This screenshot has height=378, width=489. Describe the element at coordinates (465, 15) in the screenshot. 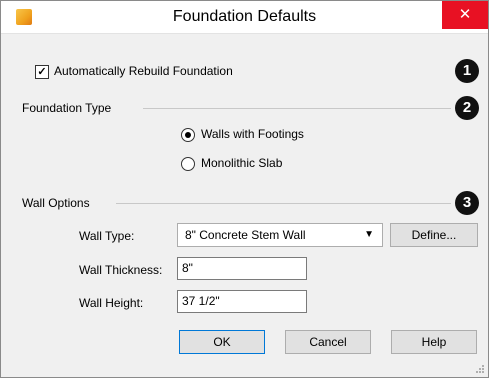

I see `close-button: ✕` at that location.